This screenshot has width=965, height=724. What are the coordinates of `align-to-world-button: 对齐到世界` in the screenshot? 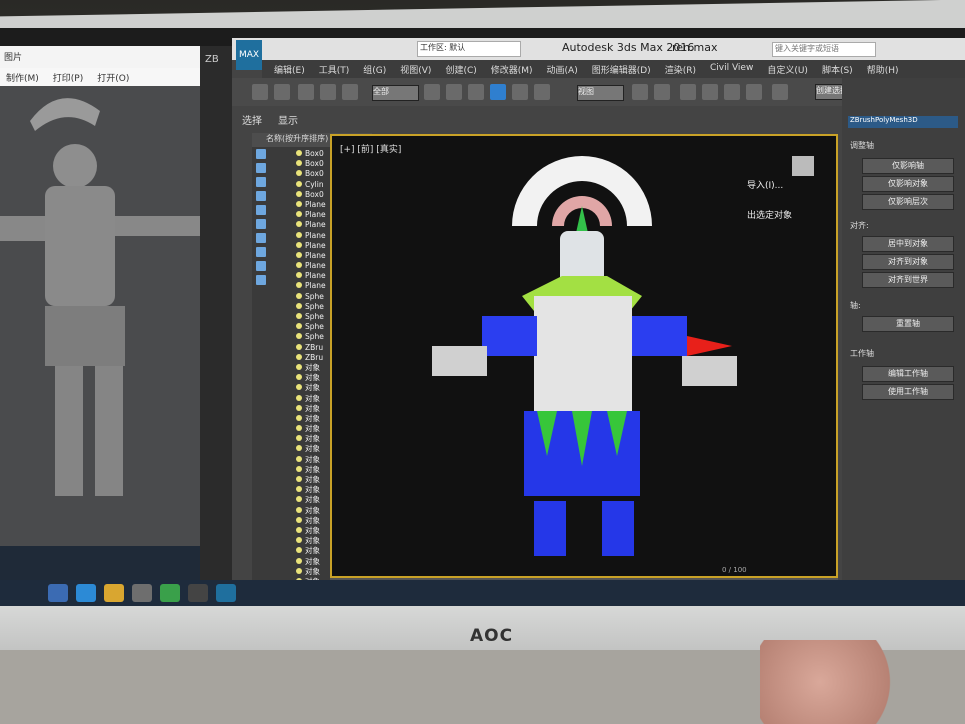 It's located at (908, 280).